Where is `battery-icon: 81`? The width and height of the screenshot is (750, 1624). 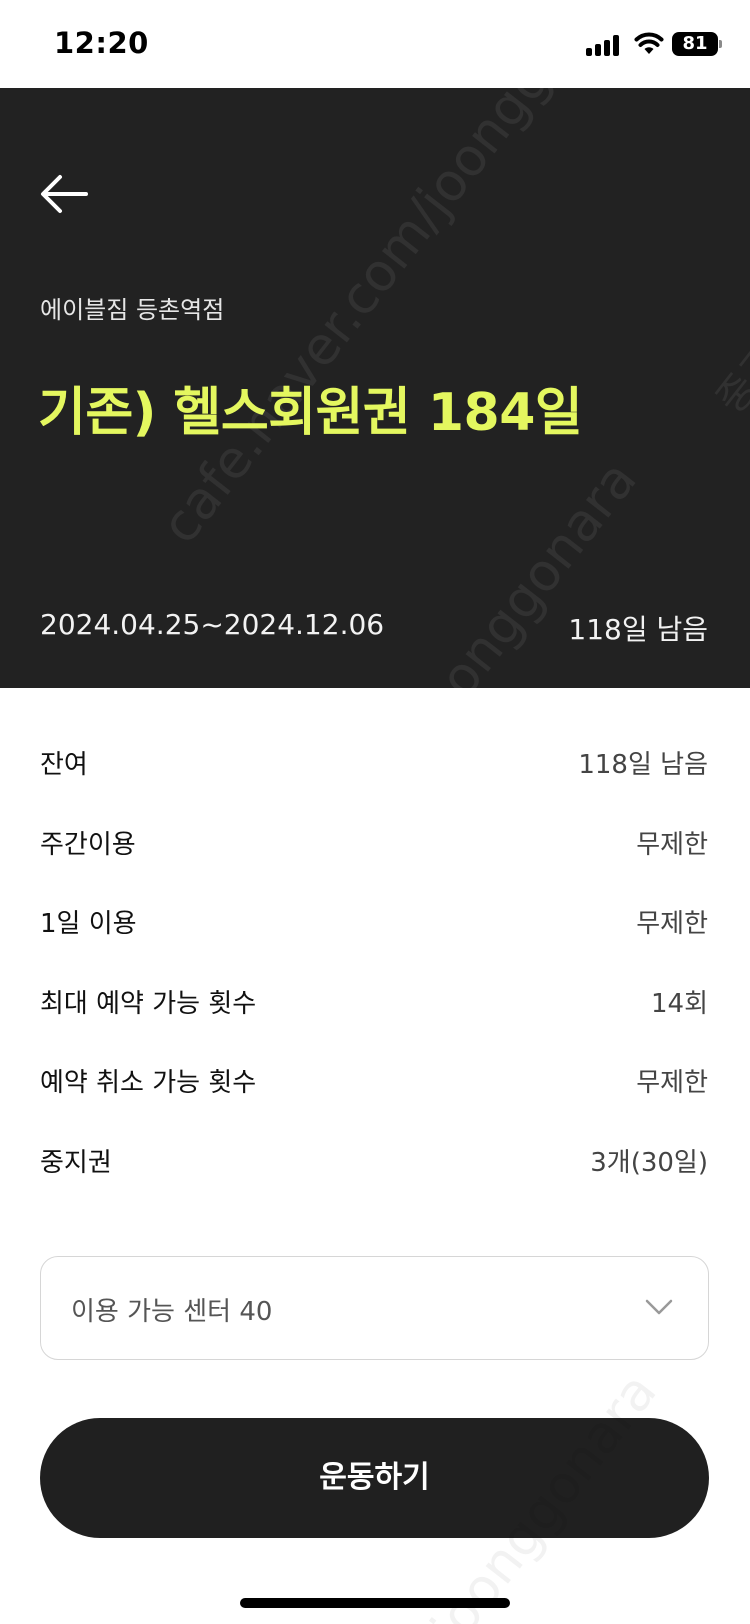 battery-icon: 81 is located at coordinates (695, 44).